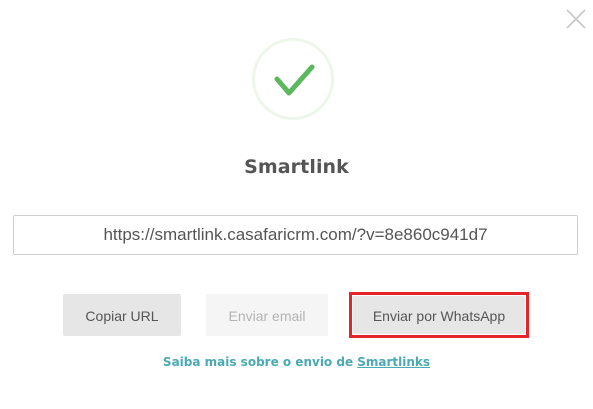 This screenshot has width=593, height=409. I want to click on checkmark-icon, so click(294, 80).